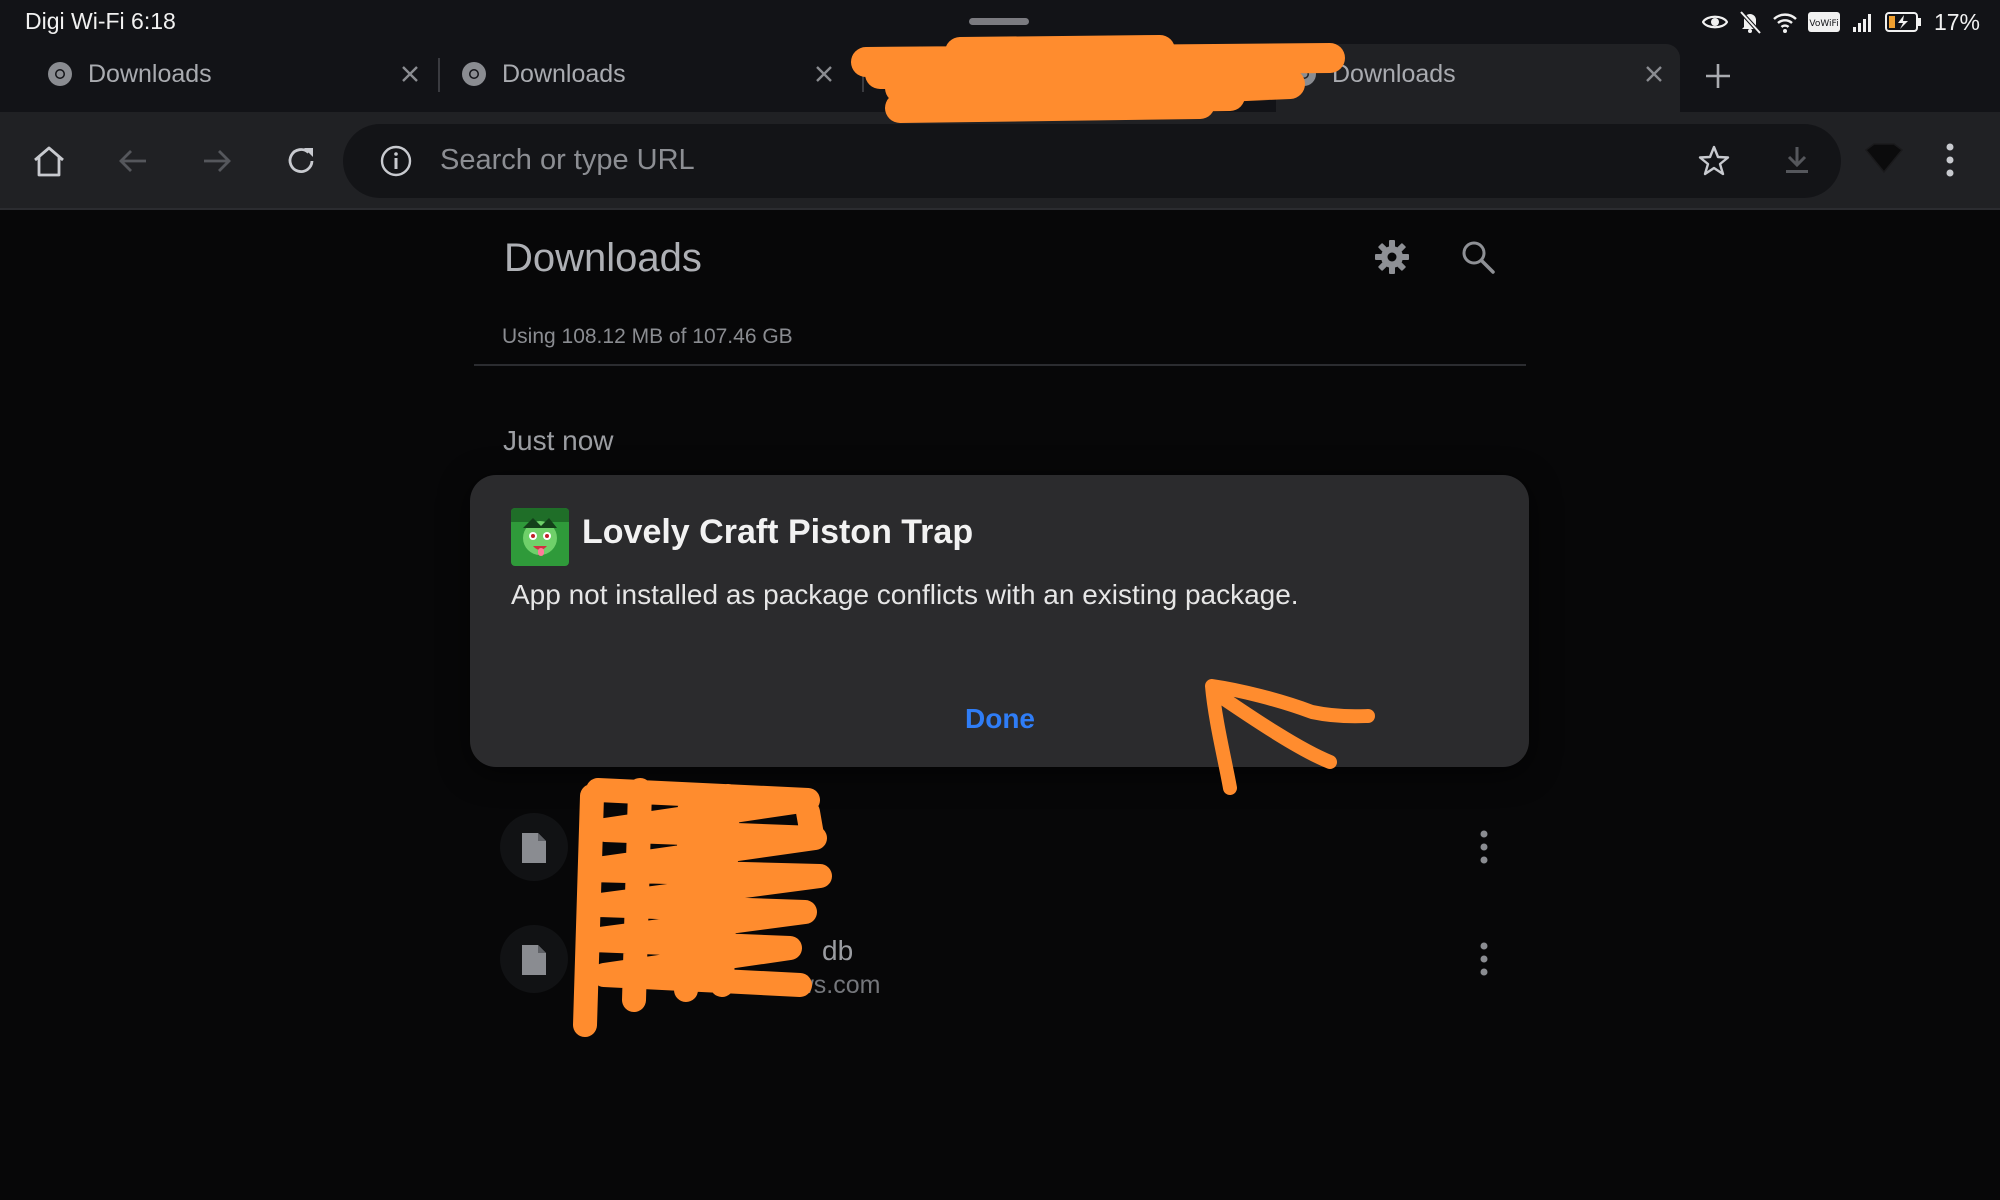  I want to click on info-icon, so click(396, 161).